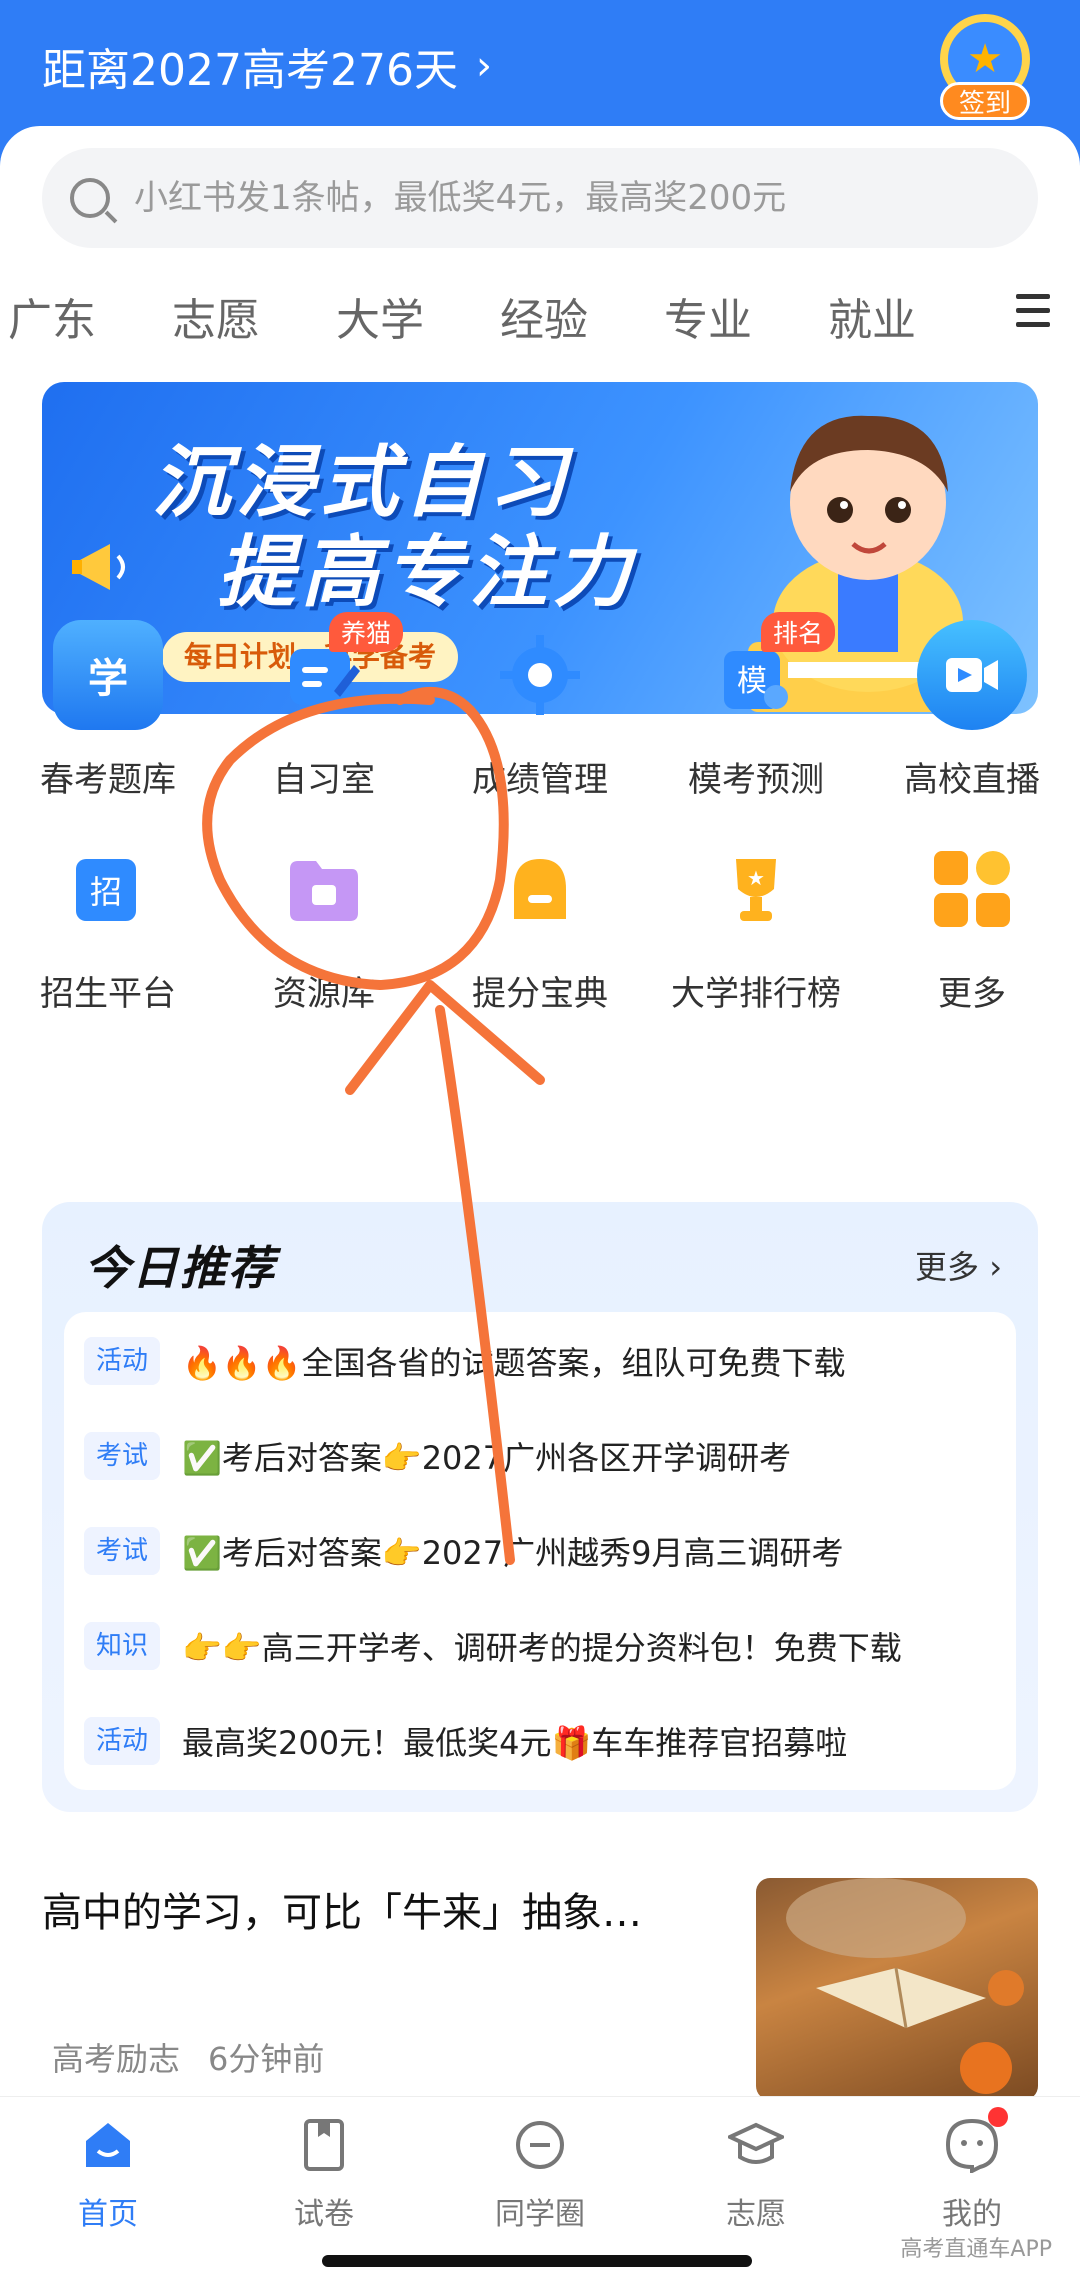 The height and width of the screenshot is (2280, 1080). I want to click on banner-title-line2: 提高专注力, so click(427, 573).